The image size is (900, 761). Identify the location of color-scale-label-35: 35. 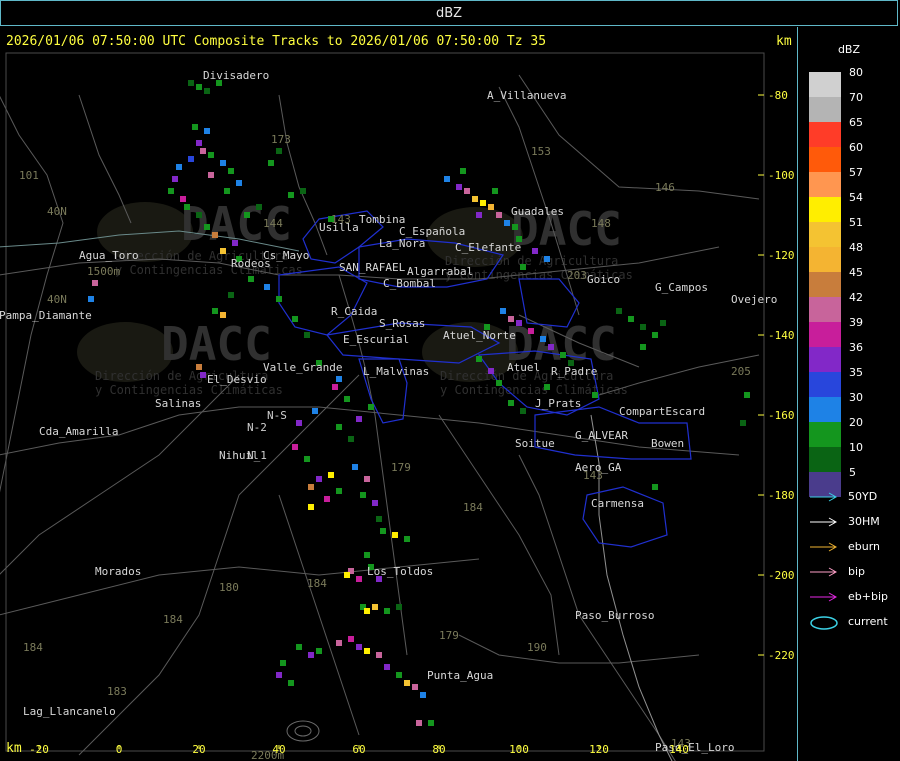
(856, 372).